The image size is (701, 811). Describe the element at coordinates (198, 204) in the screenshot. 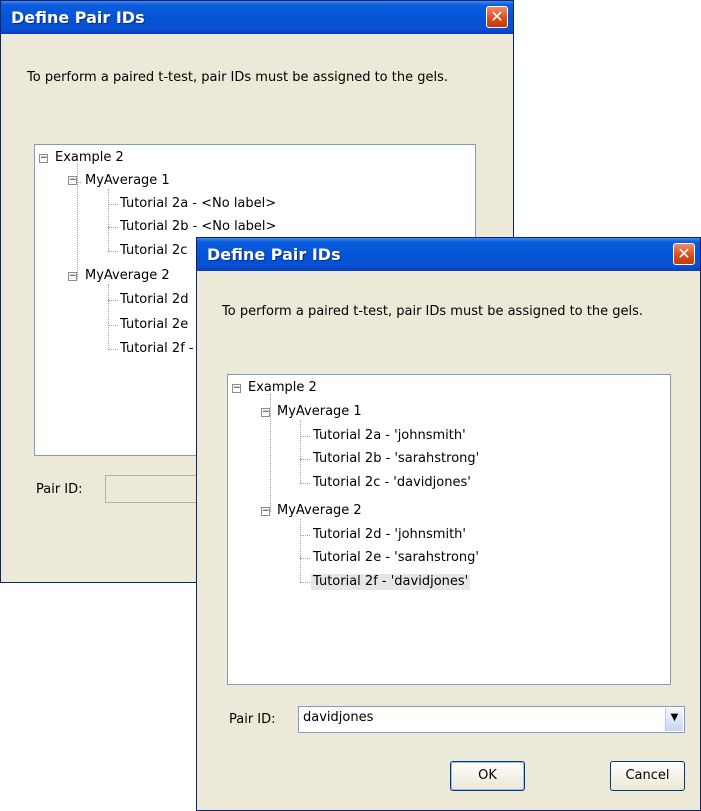

I see `tree-item: Tutorial 2a - <No label>` at that location.